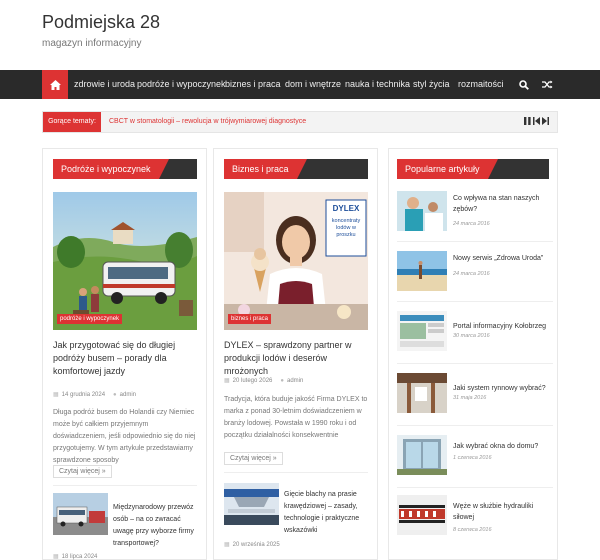 Image resolution: width=600 pixels, height=560 pixels. What do you see at coordinates (469, 398) in the screenshot?
I see `popular-item-date: 31 maja 2016` at bounding box center [469, 398].